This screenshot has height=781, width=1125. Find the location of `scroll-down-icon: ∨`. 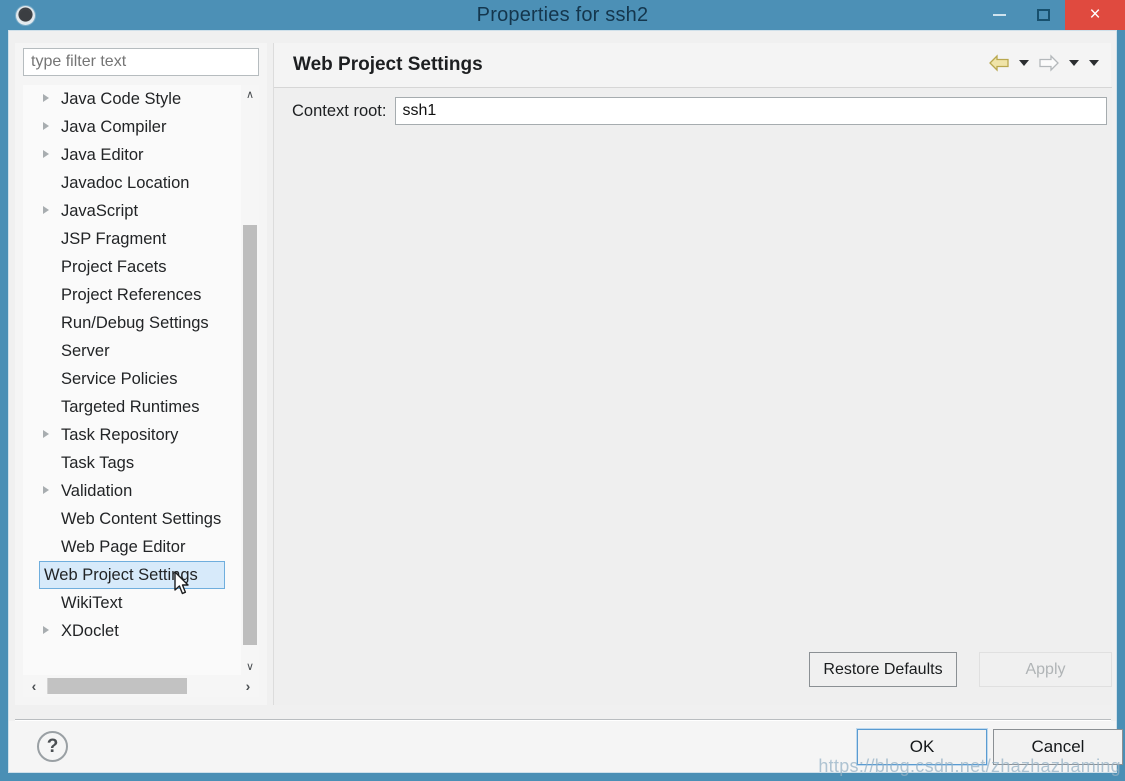

scroll-down-icon: ∨ is located at coordinates (250, 666).